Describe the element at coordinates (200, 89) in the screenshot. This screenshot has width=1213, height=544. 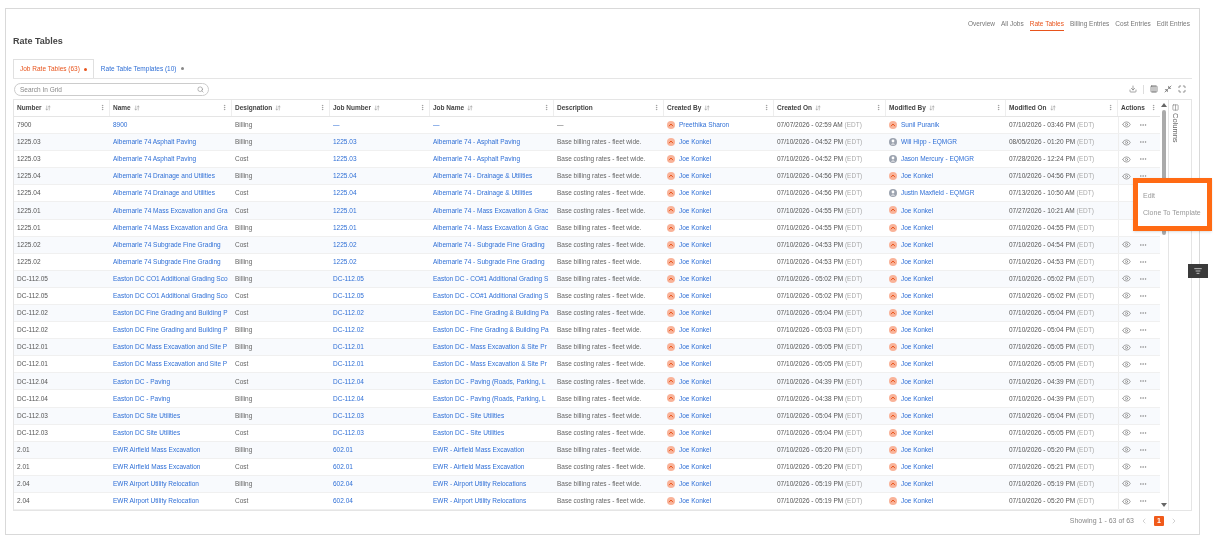
I see `search-icon` at that location.